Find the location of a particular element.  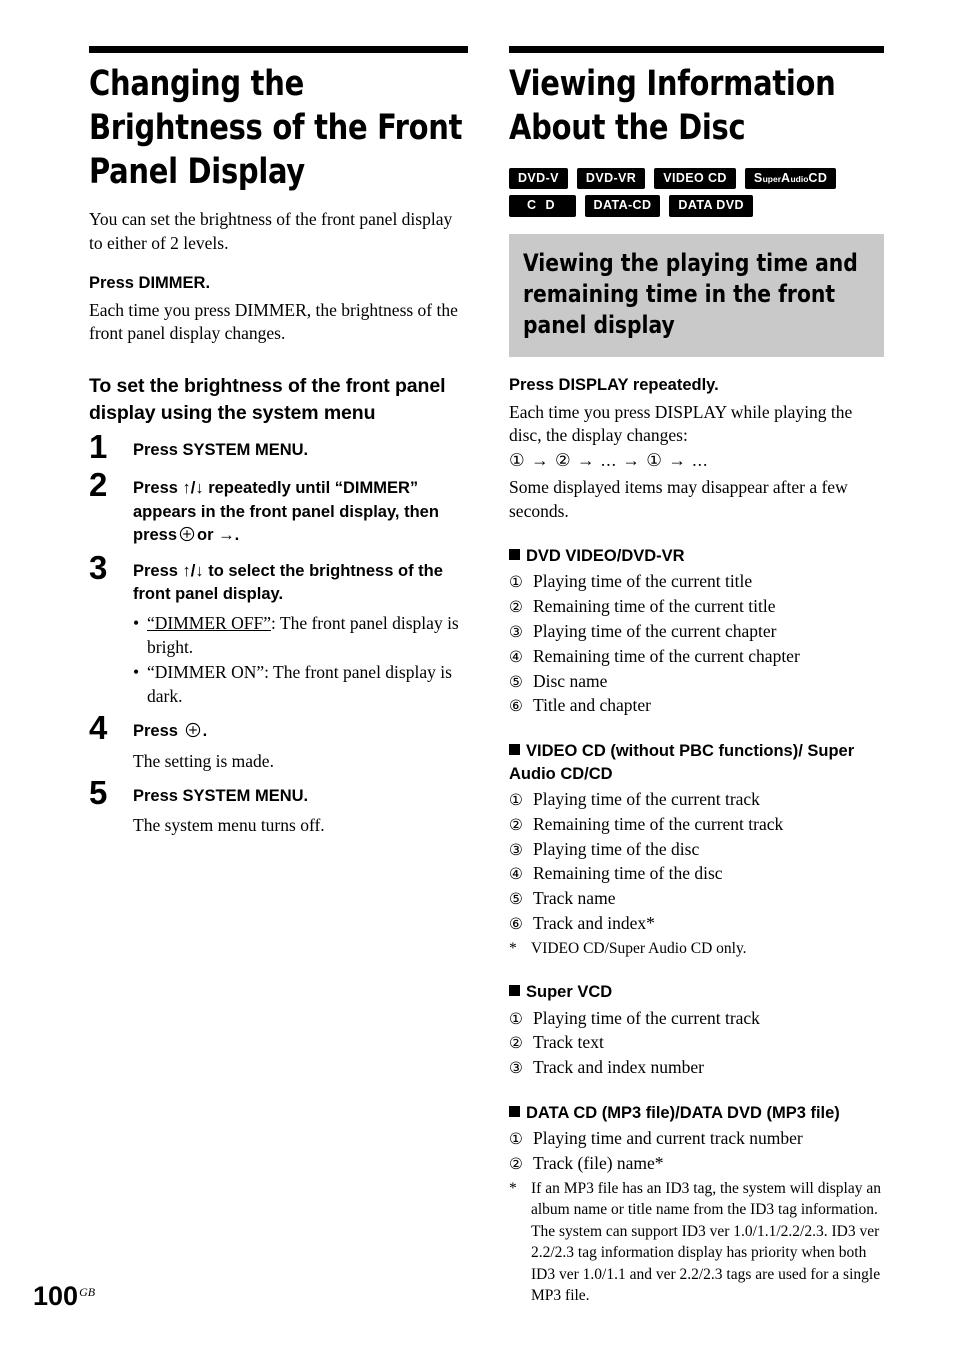

bullet-dimmer-off-label: “DIMMER OFF” is located at coordinates (209, 623).